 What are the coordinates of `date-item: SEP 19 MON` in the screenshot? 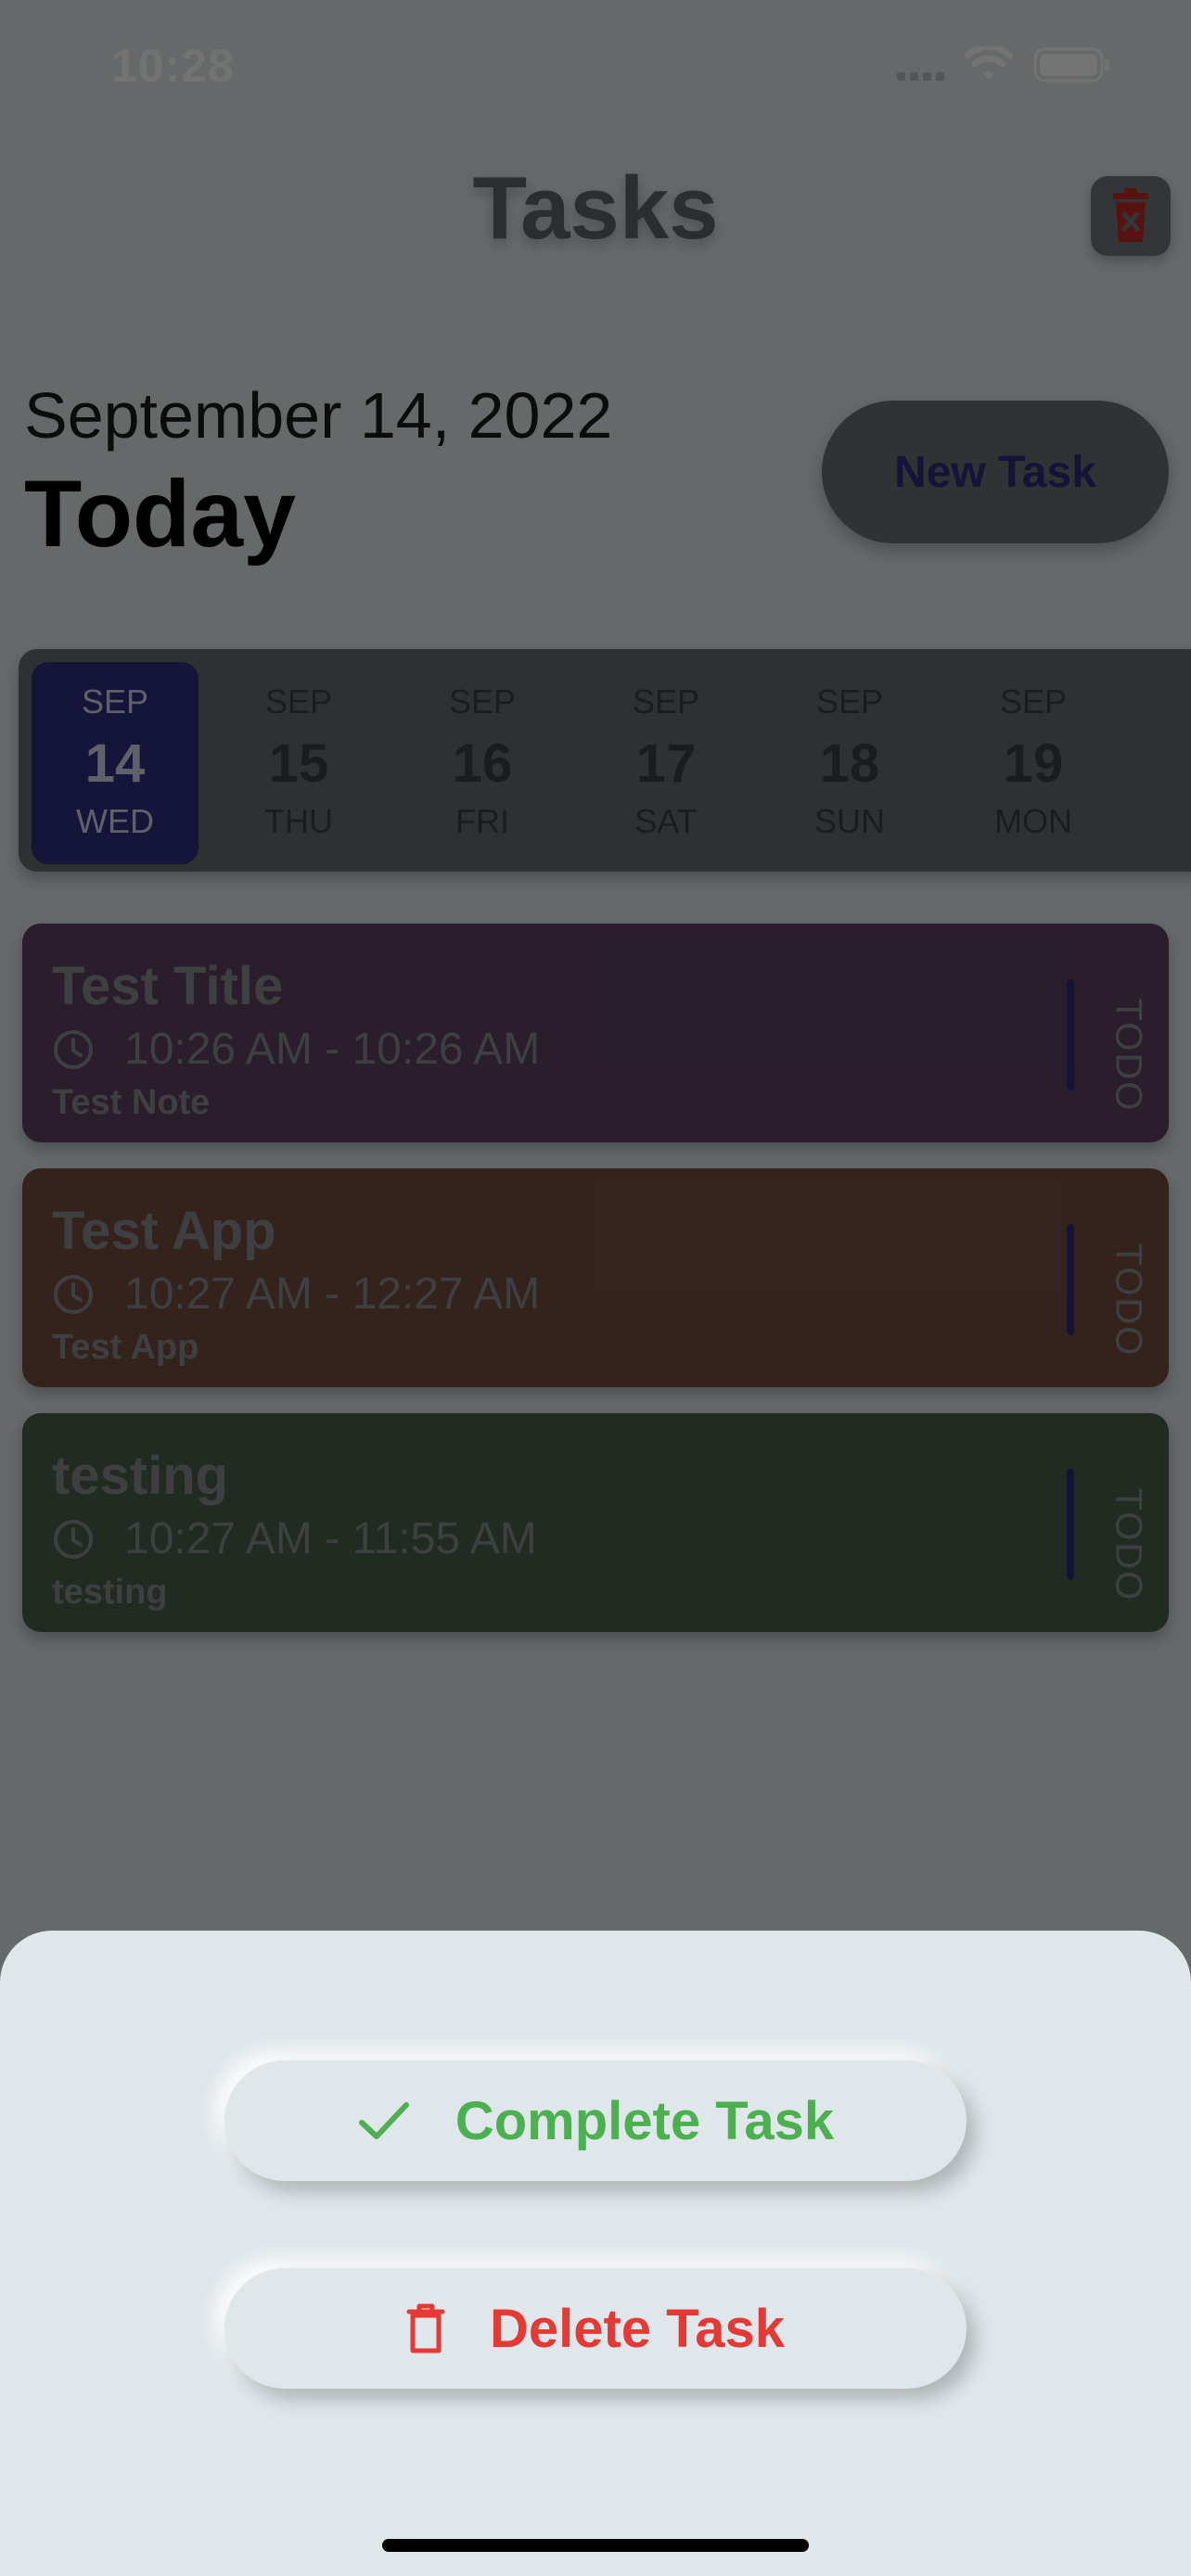 It's located at (1033, 763).